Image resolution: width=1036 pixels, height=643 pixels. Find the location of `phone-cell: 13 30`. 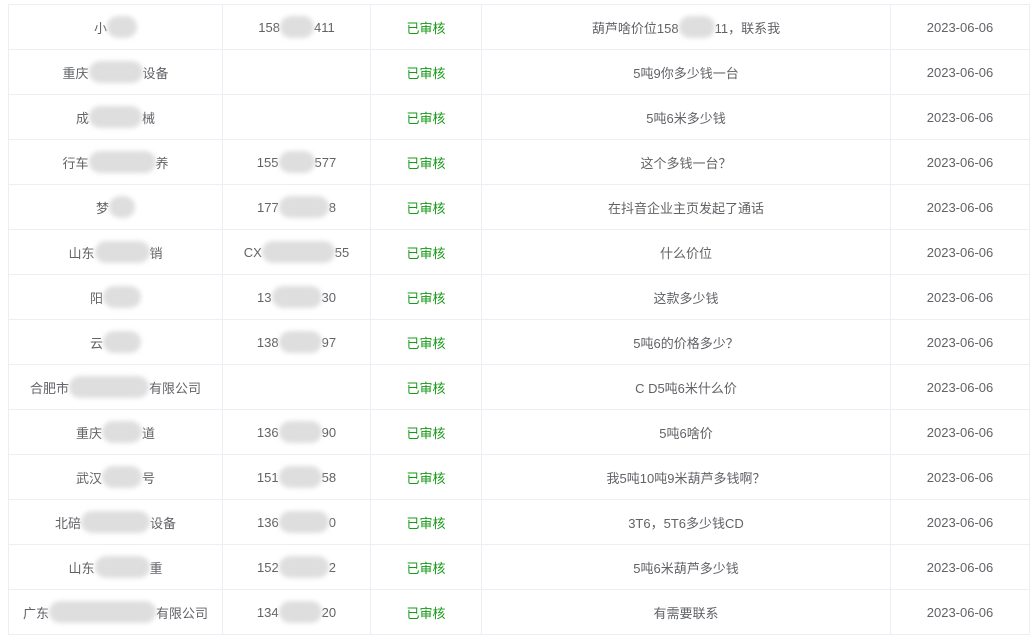

phone-cell: 13 30 is located at coordinates (296, 297).